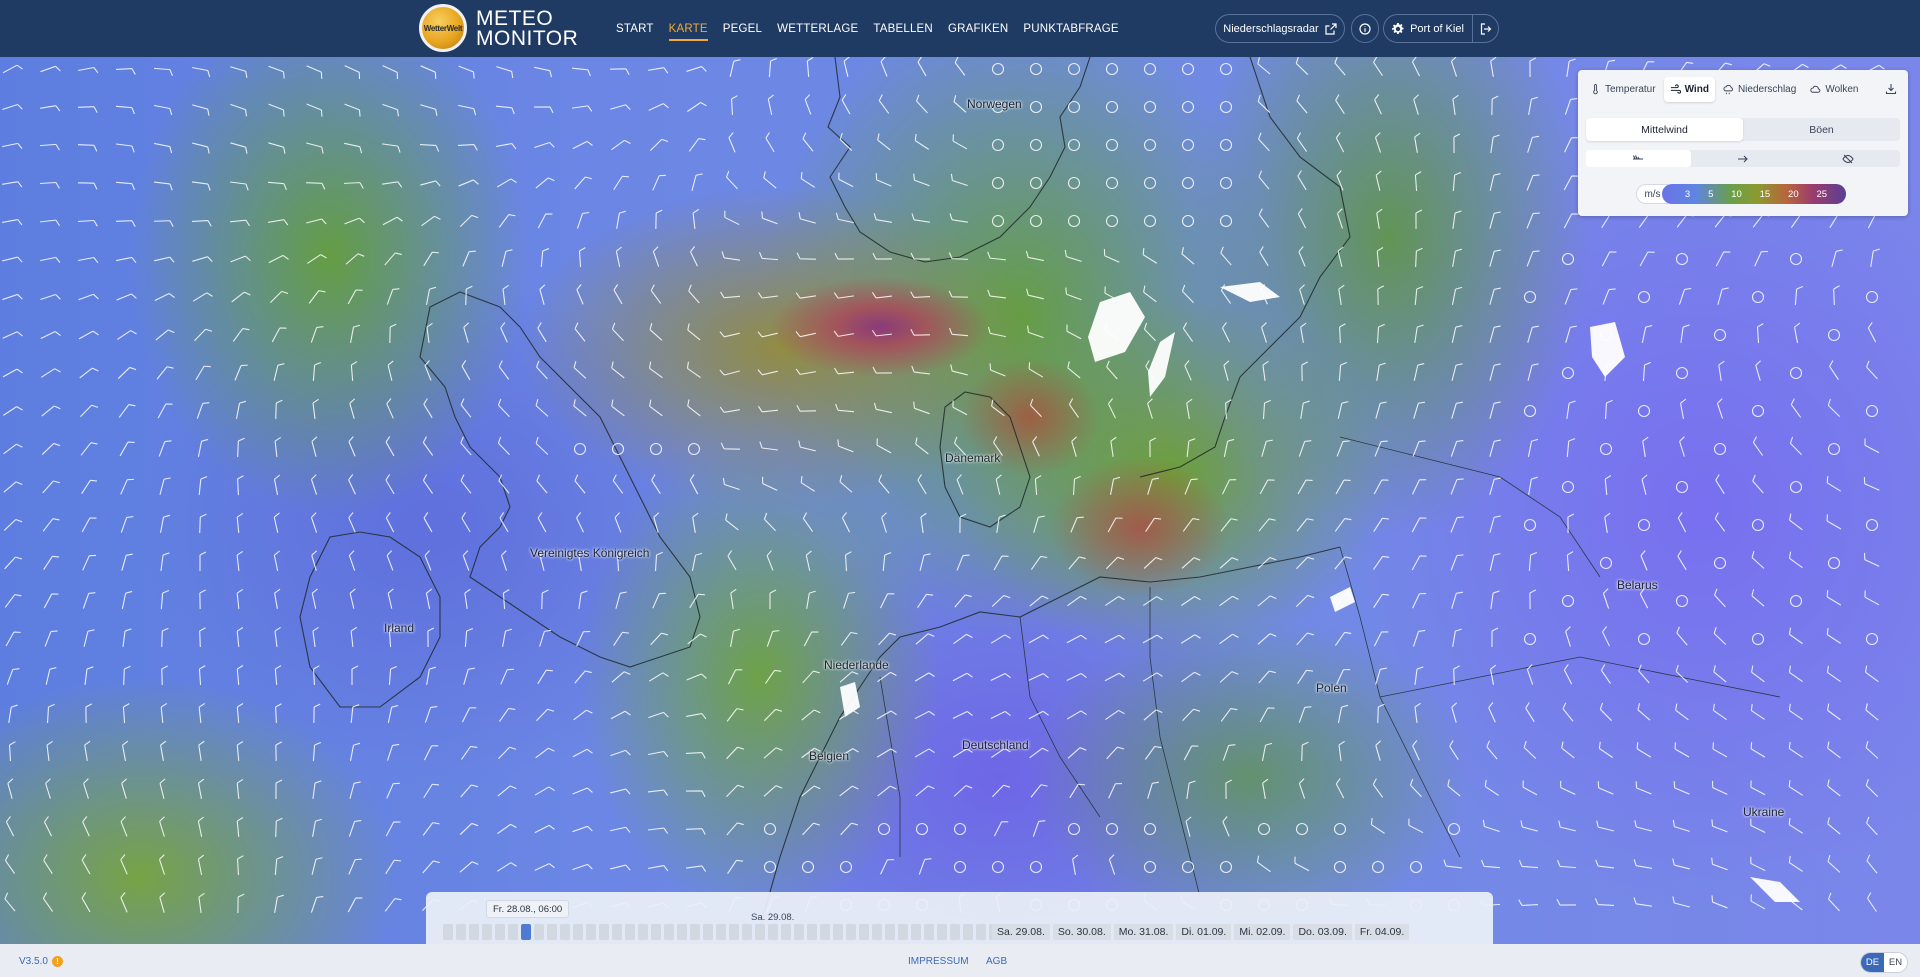 This screenshot has width=1920, height=977. I want to click on display-hidden, so click(1847, 158).